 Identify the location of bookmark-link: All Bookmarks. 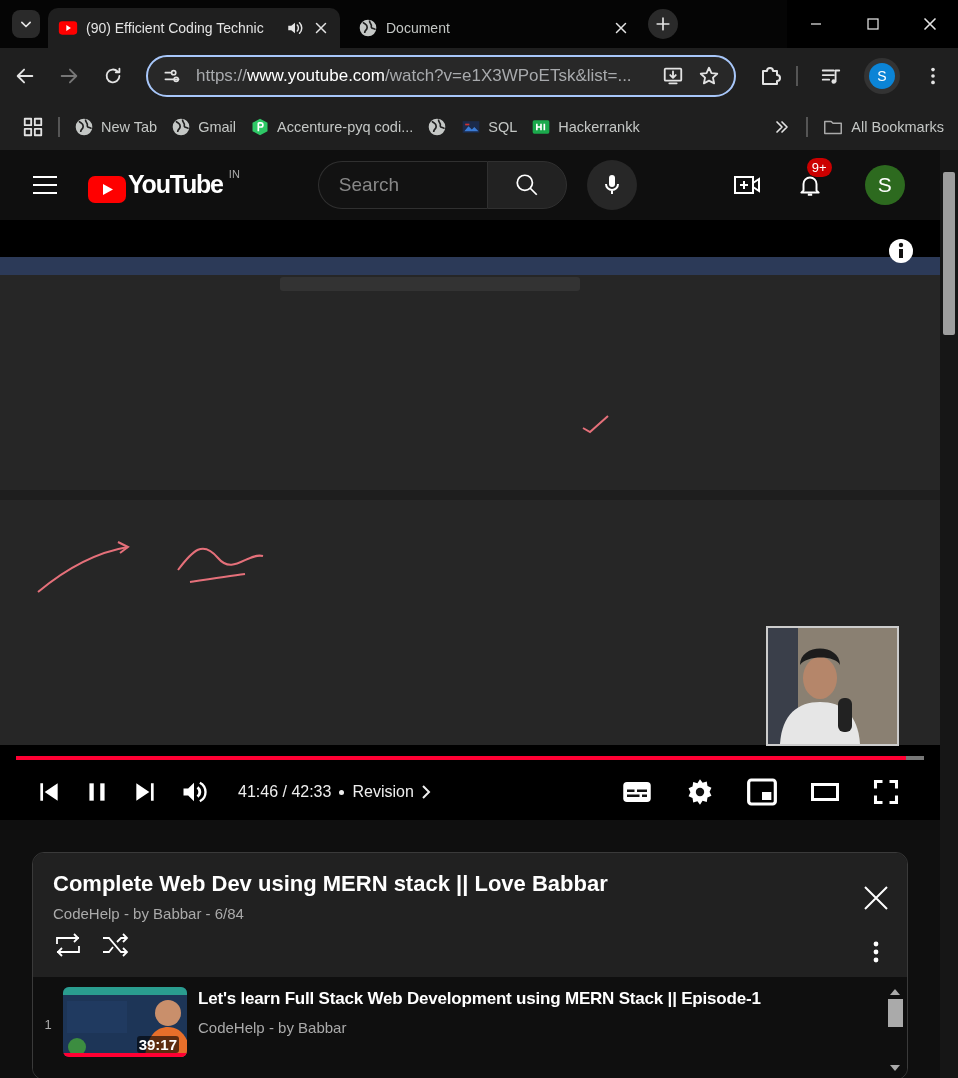
(897, 127).